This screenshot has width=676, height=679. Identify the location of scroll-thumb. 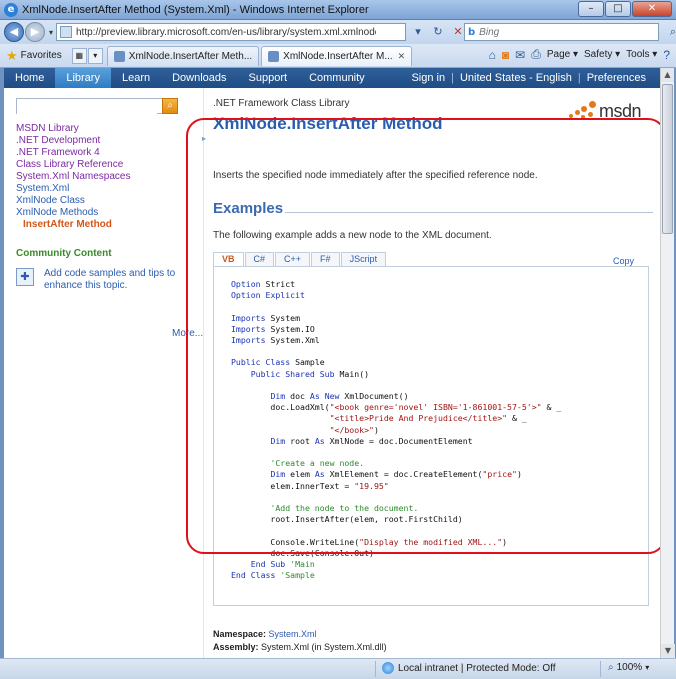
(667, 159).